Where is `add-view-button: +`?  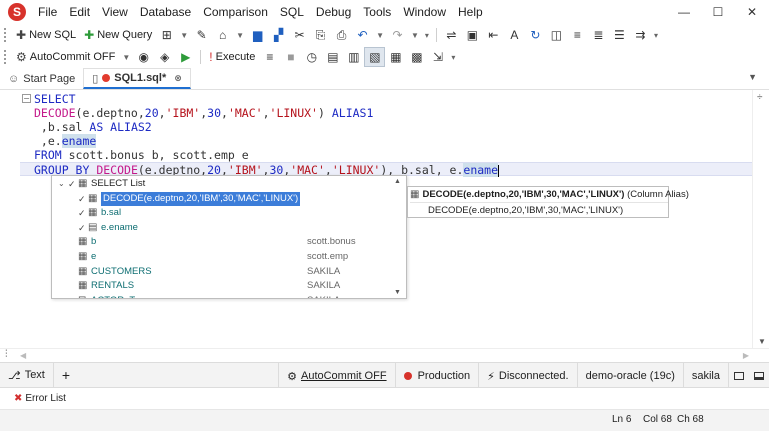
add-view-button: + is located at coordinates (66, 375).